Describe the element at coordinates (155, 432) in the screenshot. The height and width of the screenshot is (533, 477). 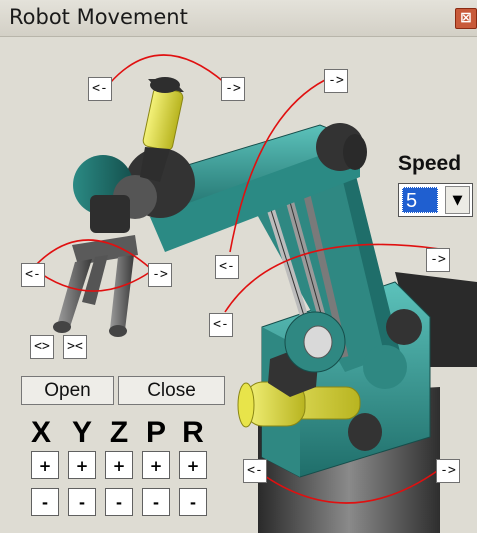
I see `axis-label-p: P` at that location.